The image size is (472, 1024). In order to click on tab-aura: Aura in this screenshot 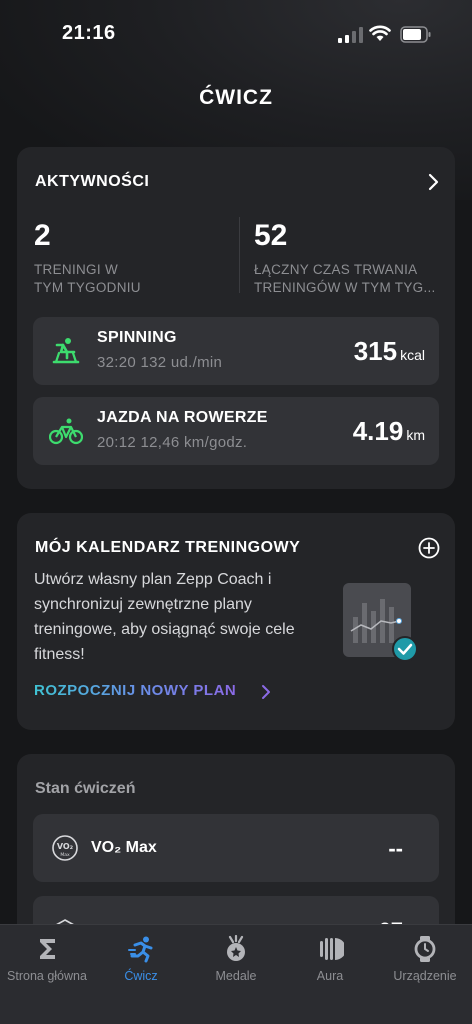, I will do `click(330, 959)`.